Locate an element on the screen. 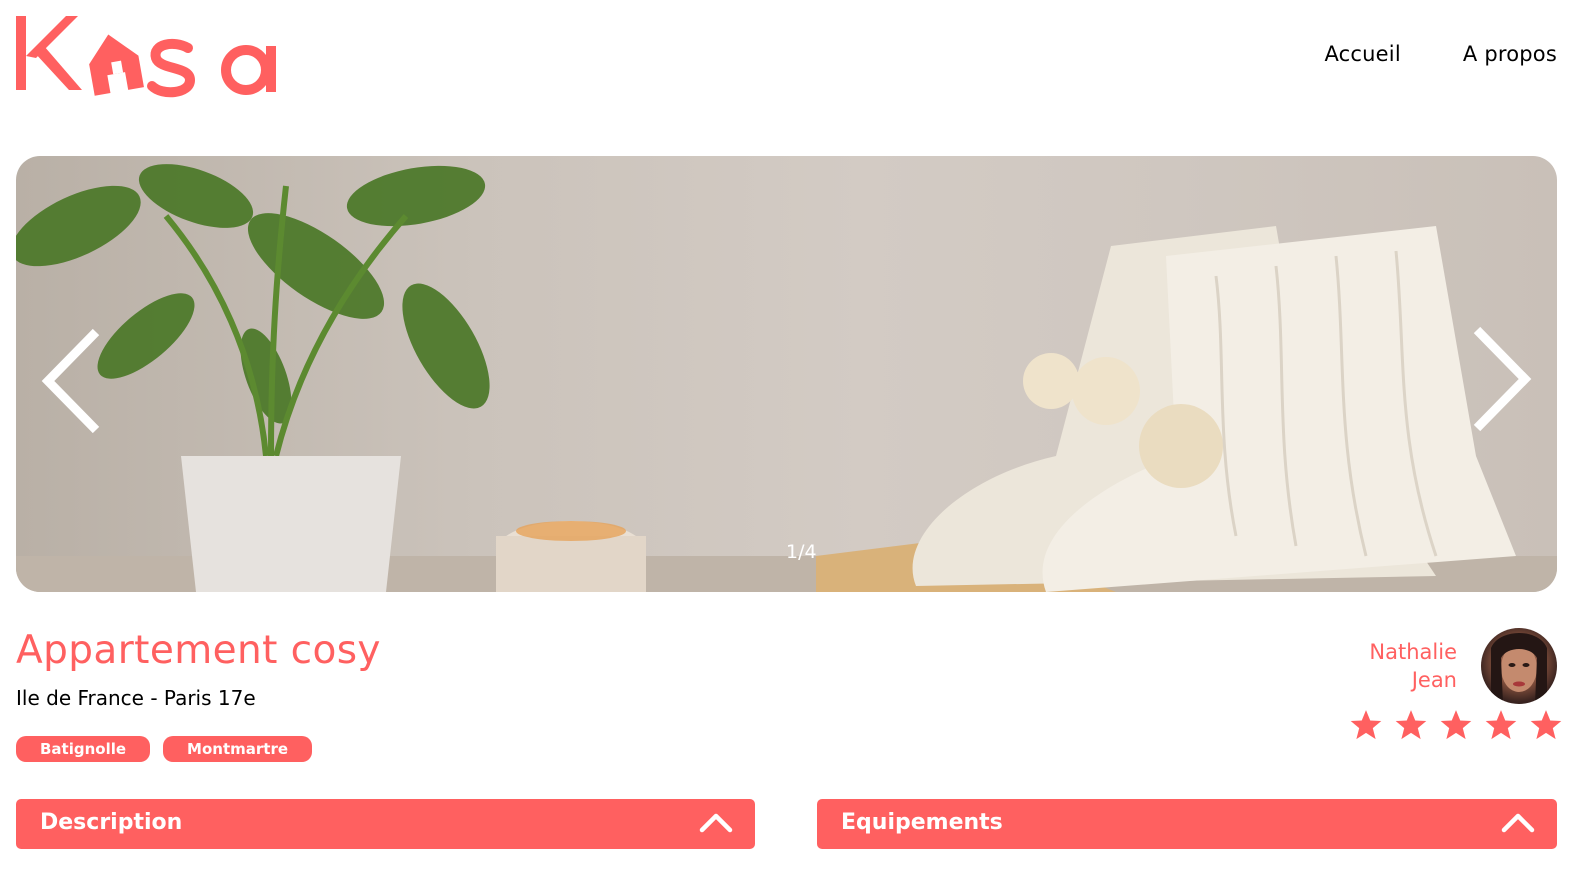  carousel-counter: 1/4 is located at coordinates (801, 552).